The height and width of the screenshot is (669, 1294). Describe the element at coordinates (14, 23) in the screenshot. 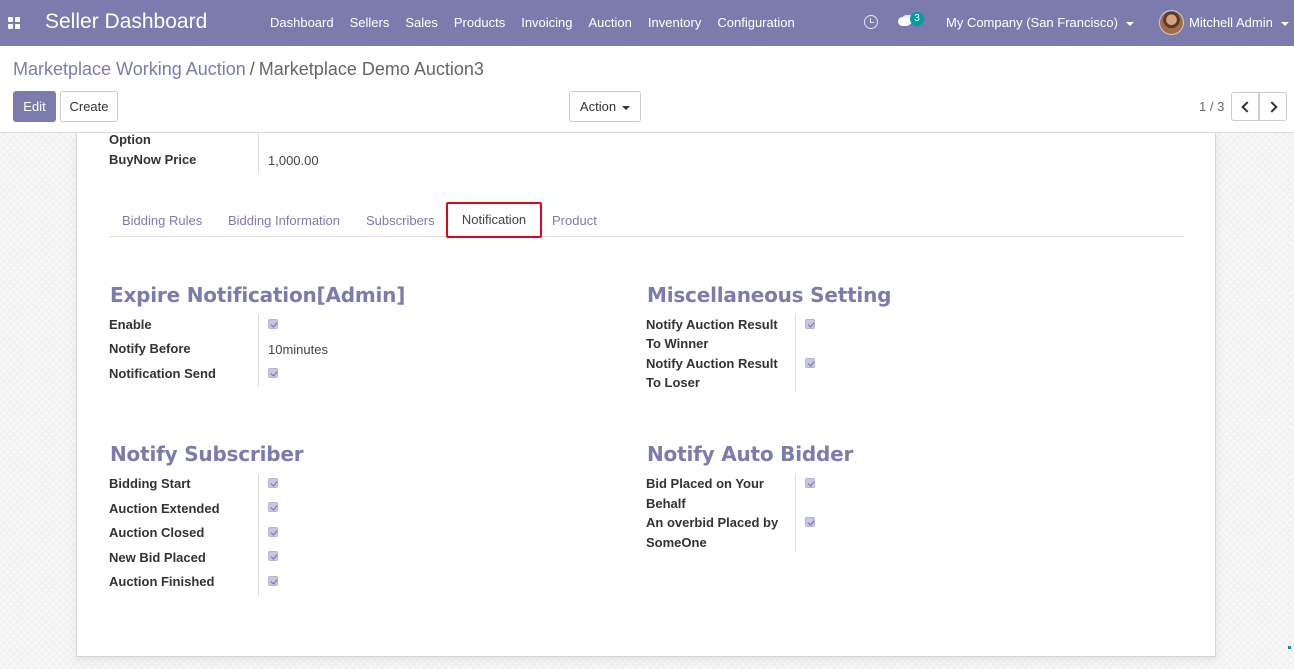

I see `apps-menu-icon` at that location.